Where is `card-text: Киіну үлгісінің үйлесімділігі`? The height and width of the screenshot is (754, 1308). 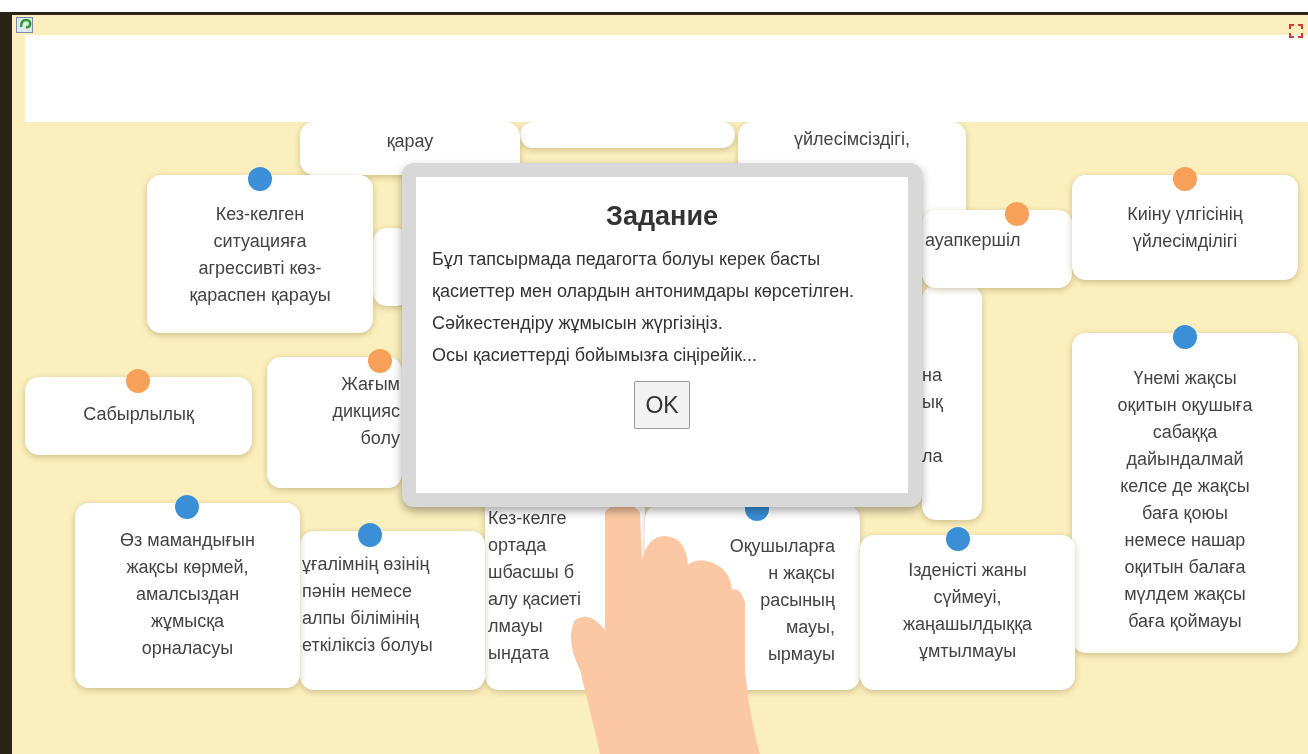
card-text: Киіну үлгісінің үйлесімділігі is located at coordinates (1185, 228).